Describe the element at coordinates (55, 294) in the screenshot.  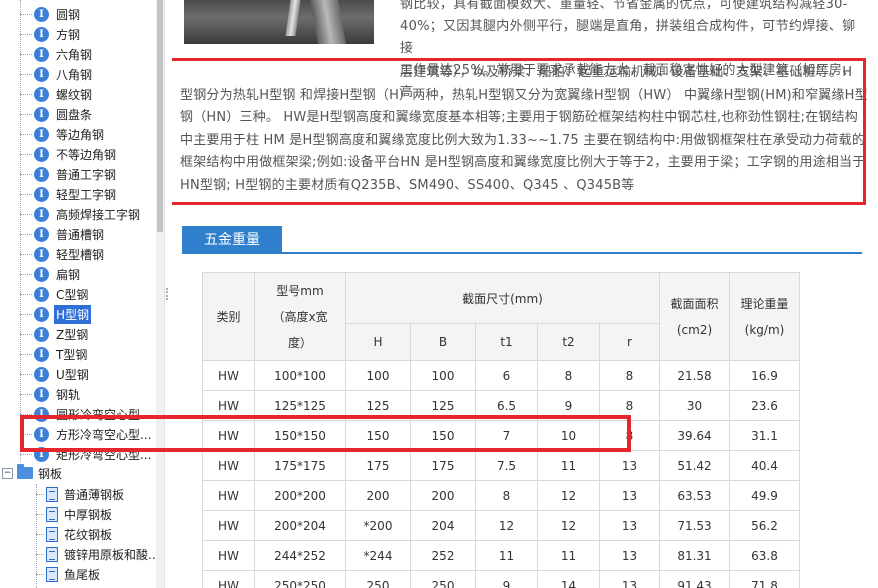
I see `tree-item: I C型钢` at that location.